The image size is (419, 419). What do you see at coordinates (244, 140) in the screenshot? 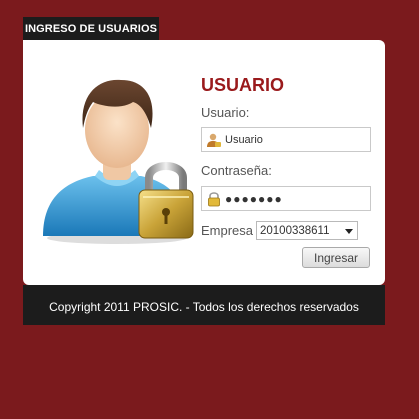
I see `usuario-value: Usuario` at bounding box center [244, 140].